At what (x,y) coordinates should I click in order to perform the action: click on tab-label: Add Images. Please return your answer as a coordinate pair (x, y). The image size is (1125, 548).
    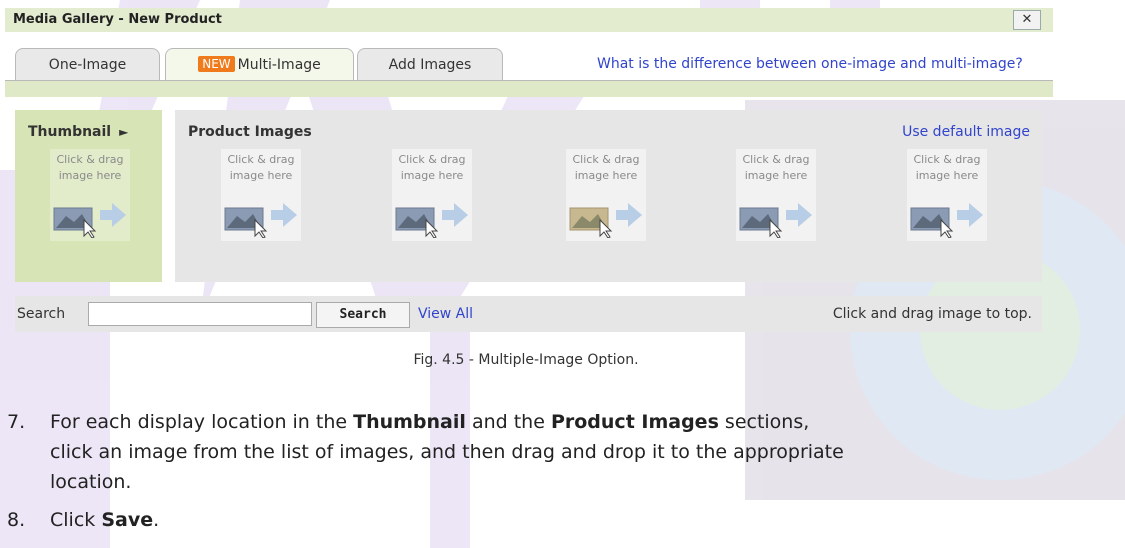
    Looking at the image, I should click on (430, 65).